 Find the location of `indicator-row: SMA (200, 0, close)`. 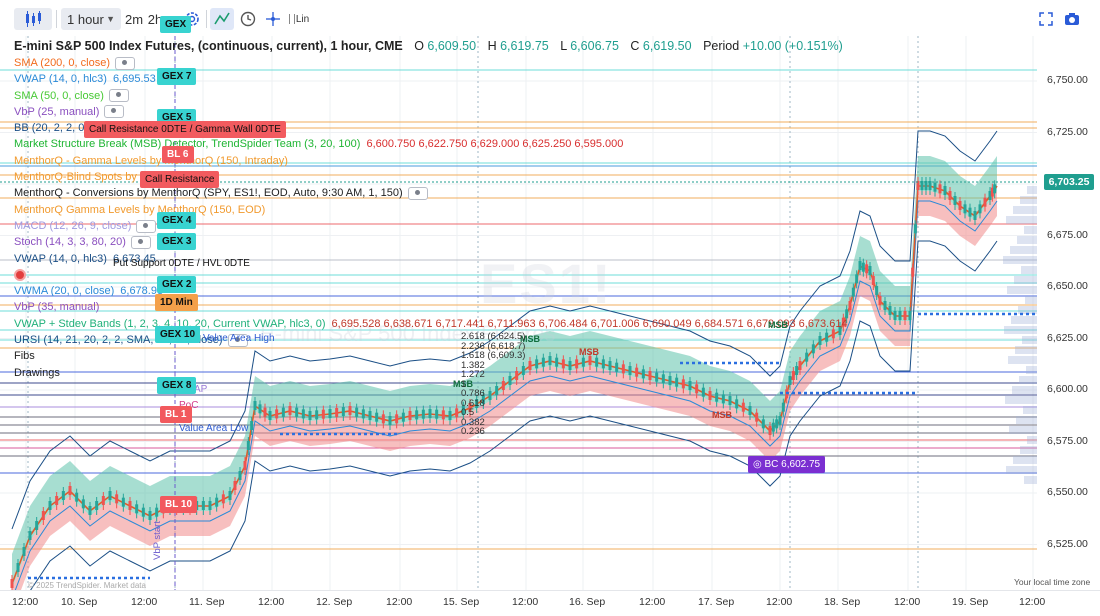

indicator-row: SMA (200, 0, close) is located at coordinates (431, 63).